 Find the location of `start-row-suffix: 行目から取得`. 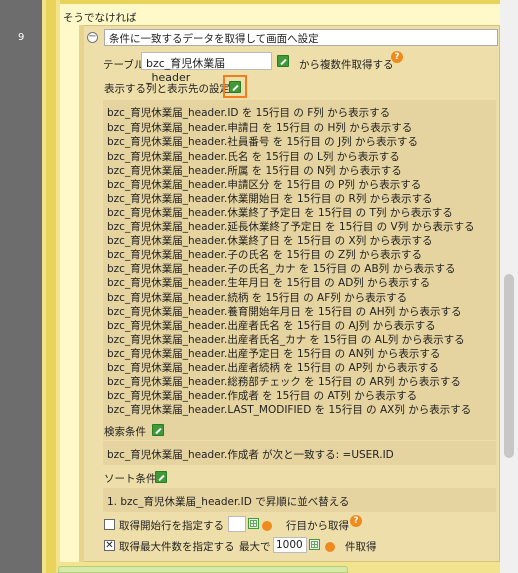

start-row-suffix: 行目から取得 is located at coordinates (317, 526).